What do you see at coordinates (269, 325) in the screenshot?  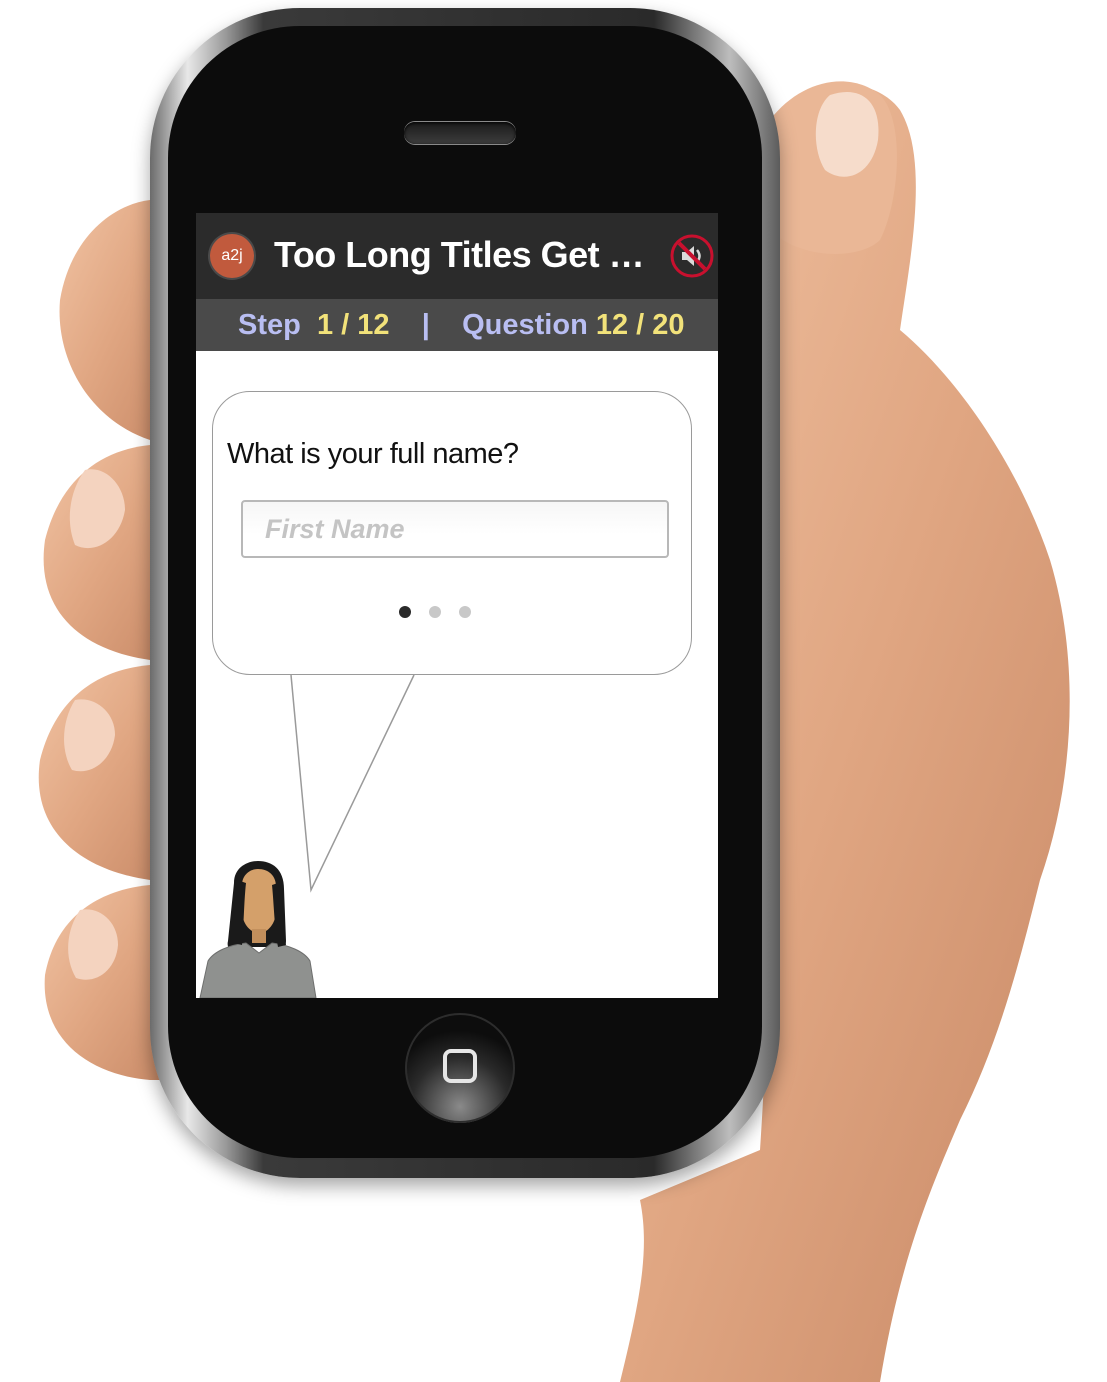 I see `step-label: Step` at bounding box center [269, 325].